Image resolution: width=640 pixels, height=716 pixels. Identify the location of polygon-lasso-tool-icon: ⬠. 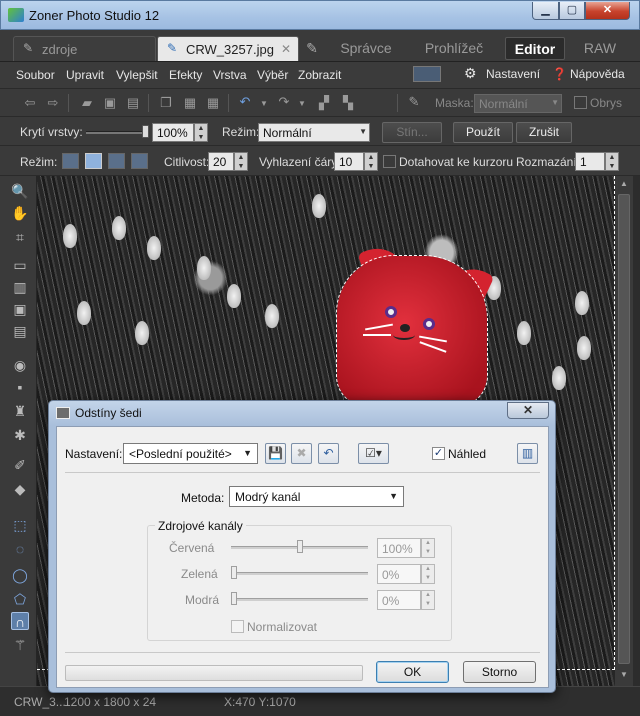
(20, 599).